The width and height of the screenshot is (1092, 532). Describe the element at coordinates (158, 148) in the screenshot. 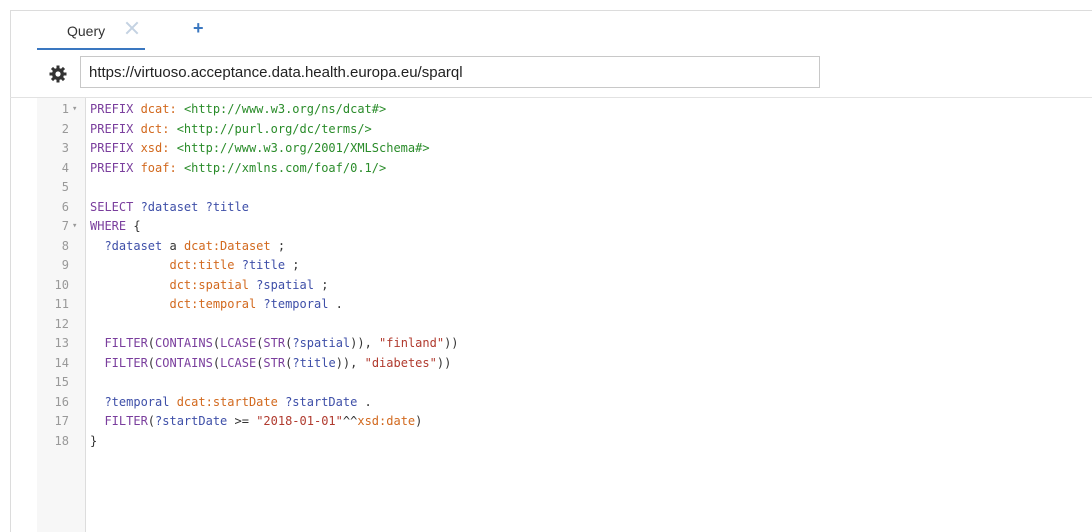

I see `code-token: xsd:` at that location.